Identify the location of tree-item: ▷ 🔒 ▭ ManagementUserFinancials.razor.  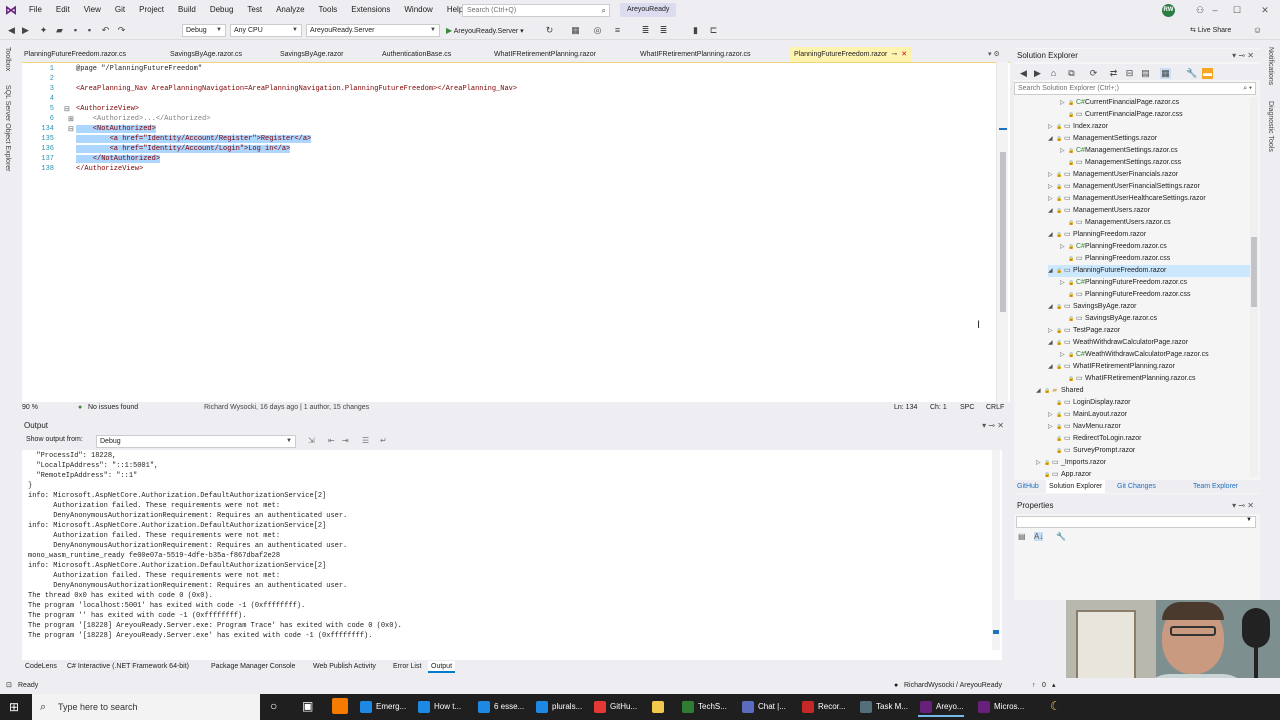
(1149, 175).